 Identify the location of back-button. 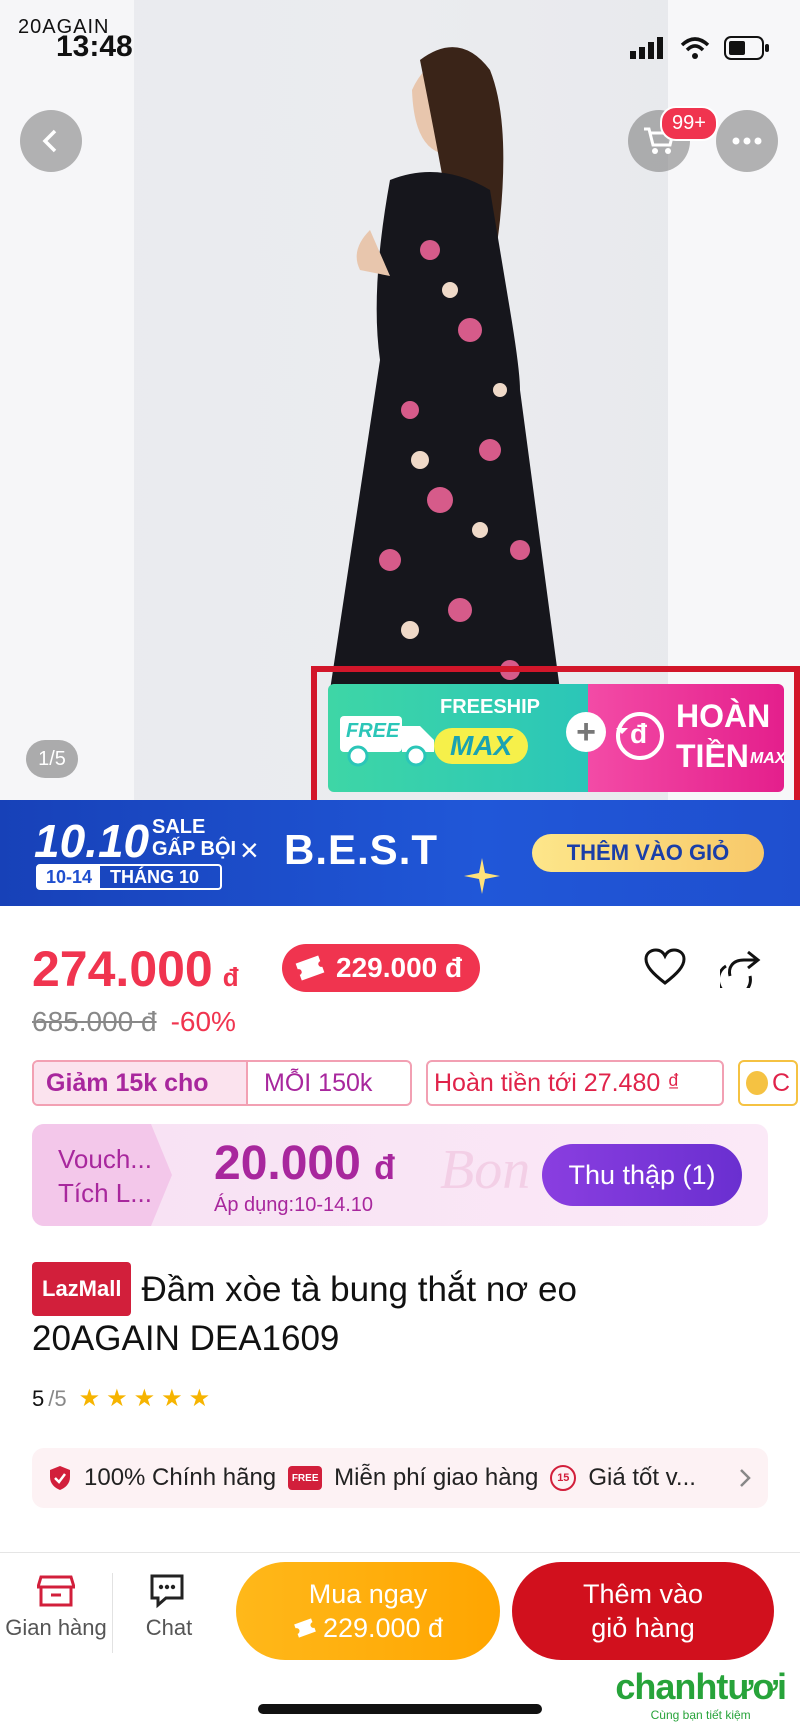
(51, 141).